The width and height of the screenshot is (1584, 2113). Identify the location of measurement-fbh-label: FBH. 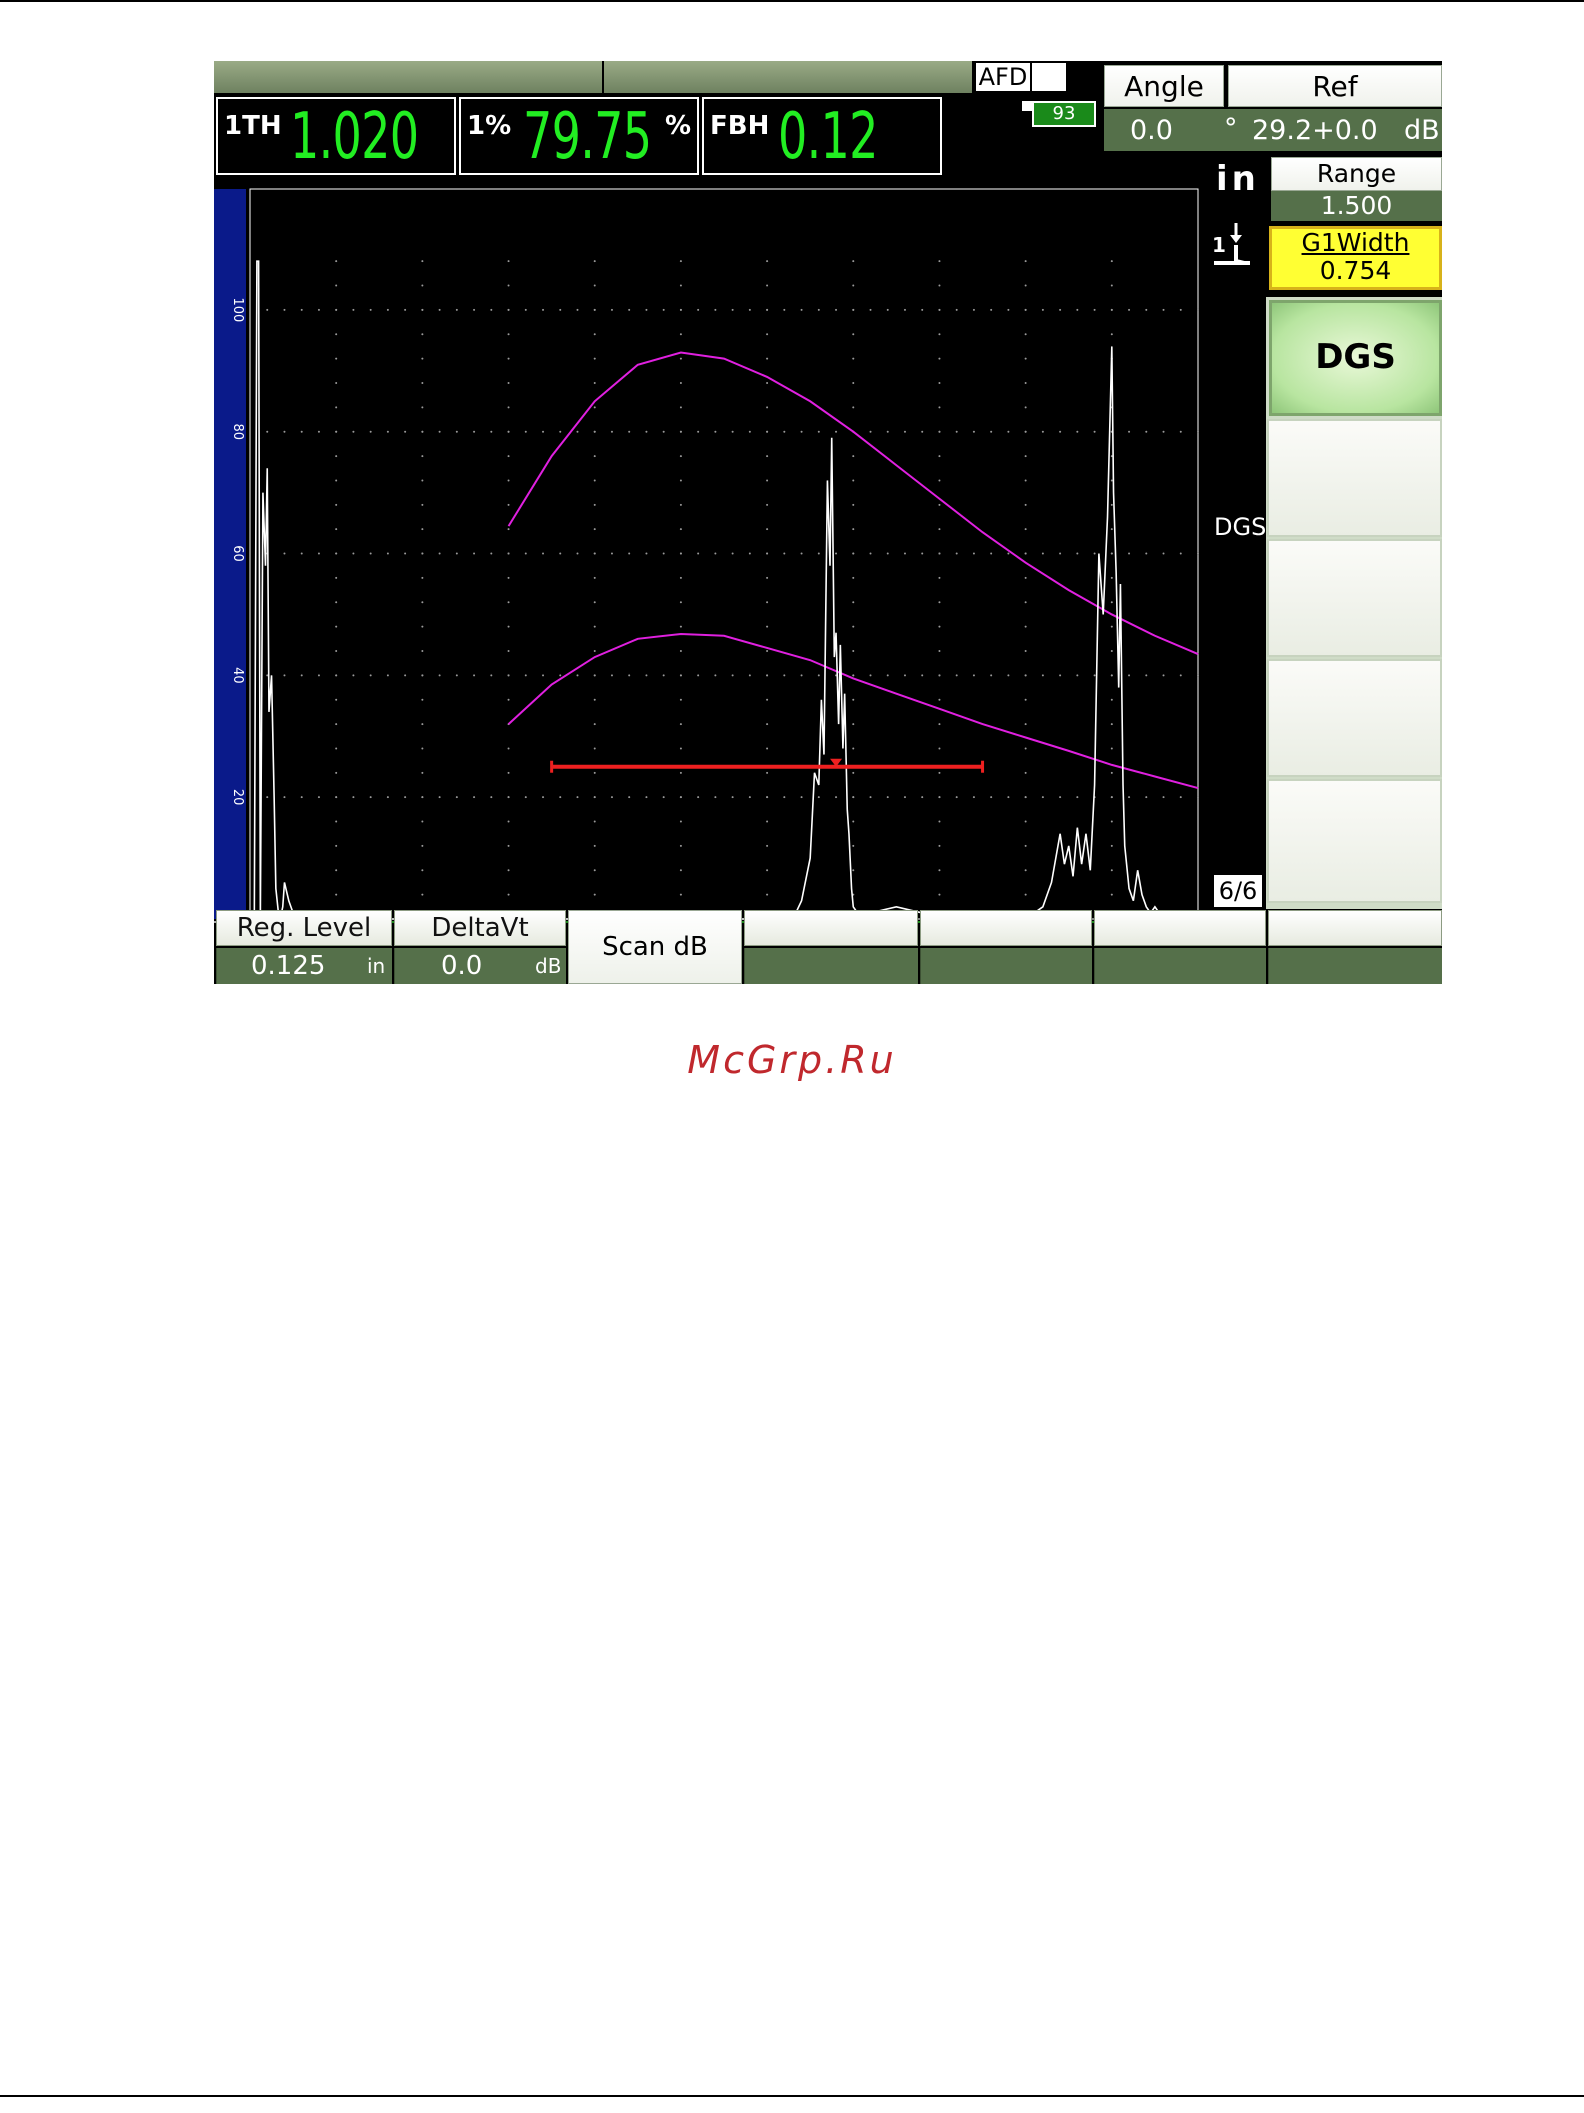
(740, 126).